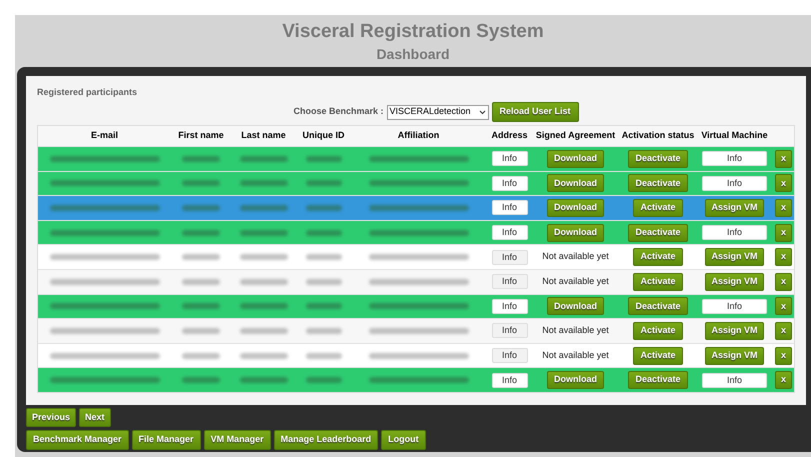  What do you see at coordinates (437, 112) in the screenshot?
I see `benchmark-select: VISCERALdetection` at bounding box center [437, 112].